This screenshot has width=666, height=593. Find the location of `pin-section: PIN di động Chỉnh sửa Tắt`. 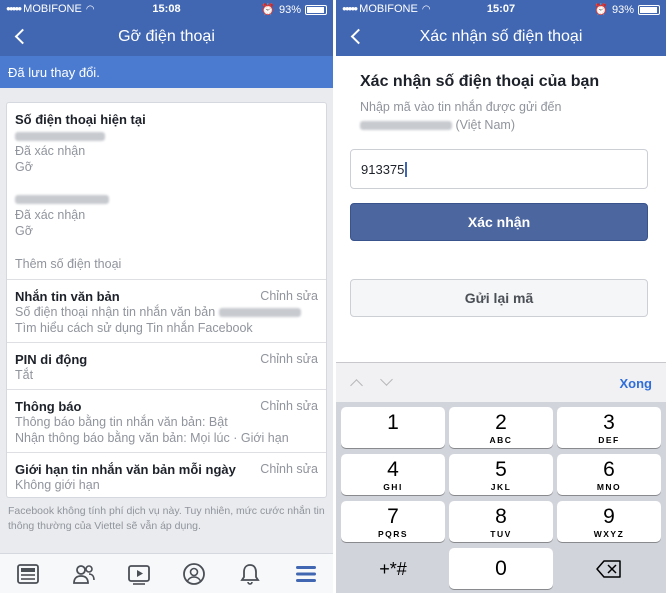

pin-section: PIN di động Chỉnh sửa Tắt is located at coordinates (166, 365).